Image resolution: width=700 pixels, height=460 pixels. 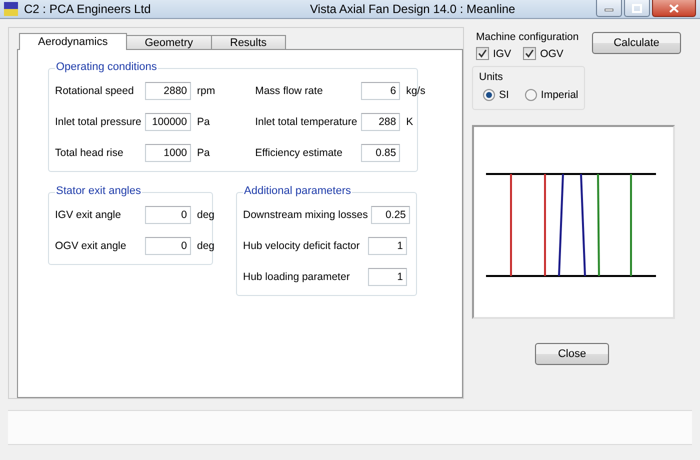 I want to click on maximize-icon, so click(x=637, y=8).